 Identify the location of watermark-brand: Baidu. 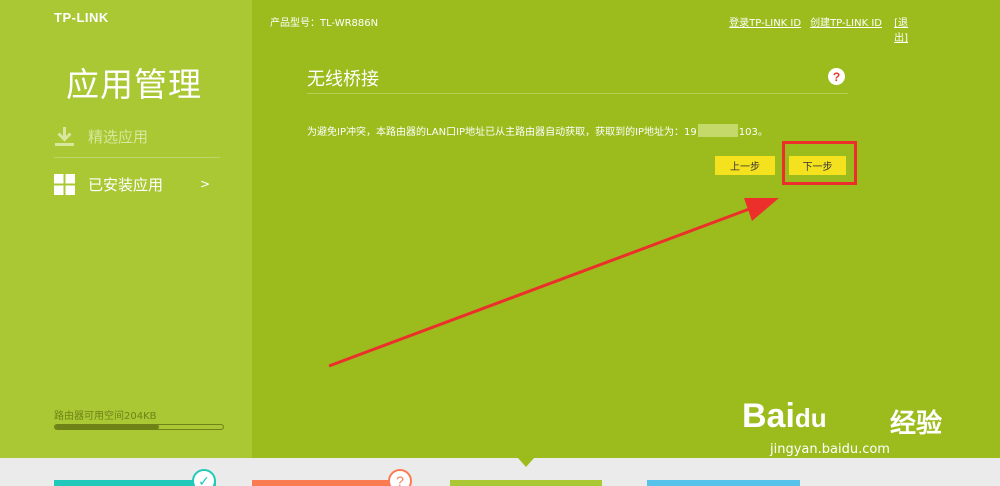
(784, 416).